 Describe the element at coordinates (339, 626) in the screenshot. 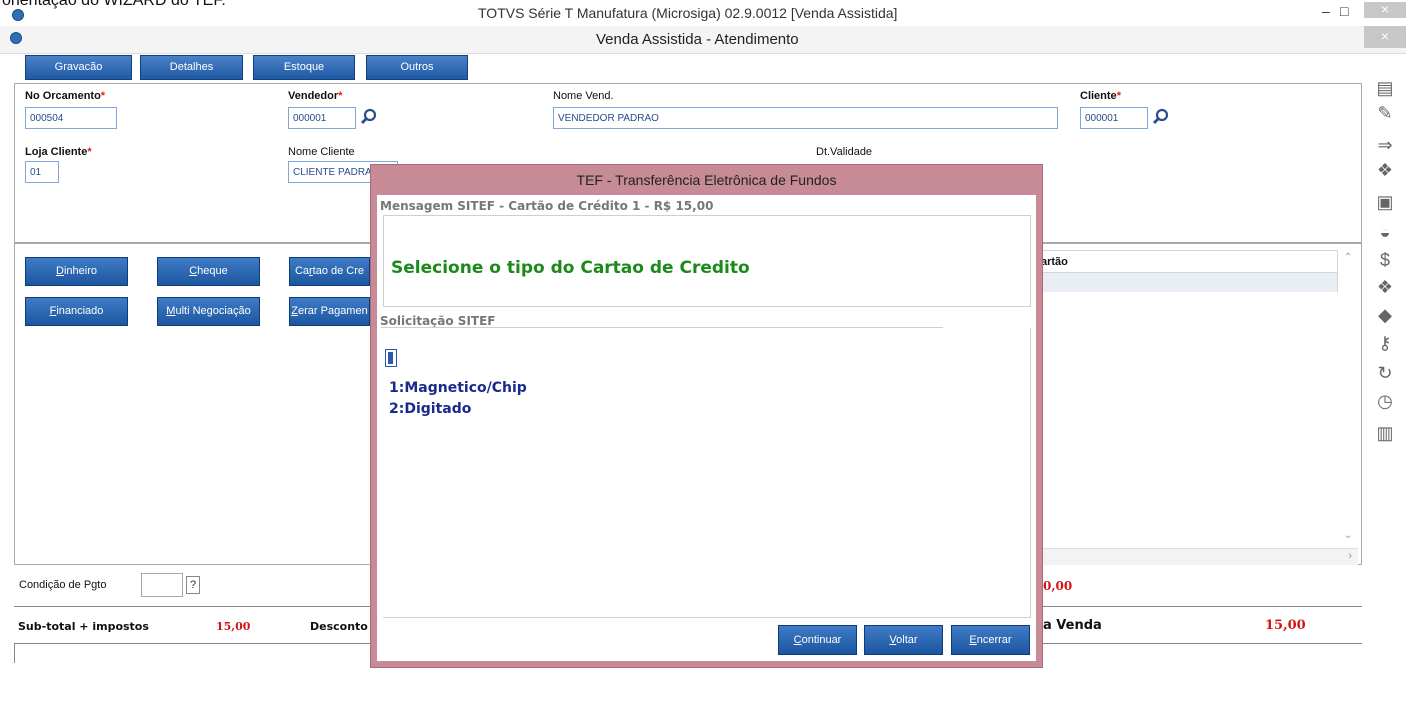

I see `desconto-label: Desconto` at that location.